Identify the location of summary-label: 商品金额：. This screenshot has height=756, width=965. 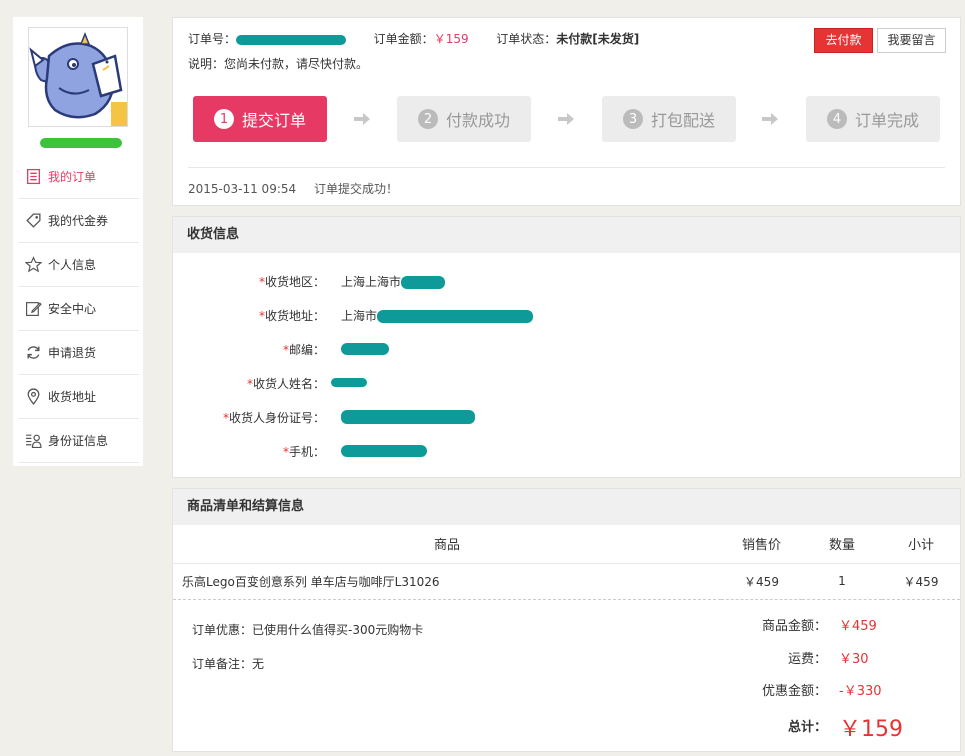
(794, 626).